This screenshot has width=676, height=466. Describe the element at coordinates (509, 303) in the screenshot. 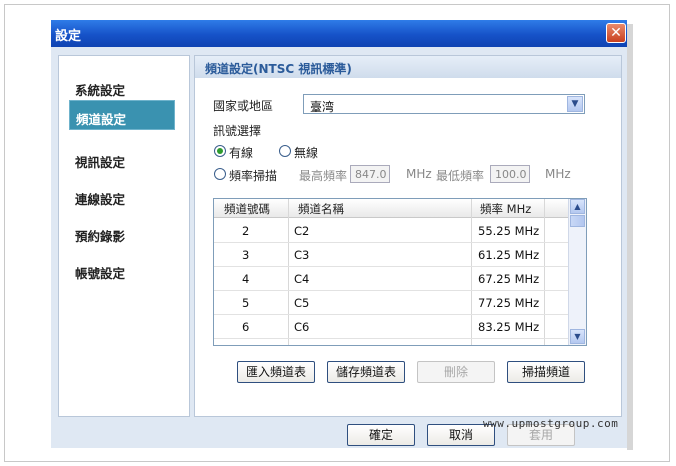

I see `channel-frequency: 77.25 MHz` at that location.